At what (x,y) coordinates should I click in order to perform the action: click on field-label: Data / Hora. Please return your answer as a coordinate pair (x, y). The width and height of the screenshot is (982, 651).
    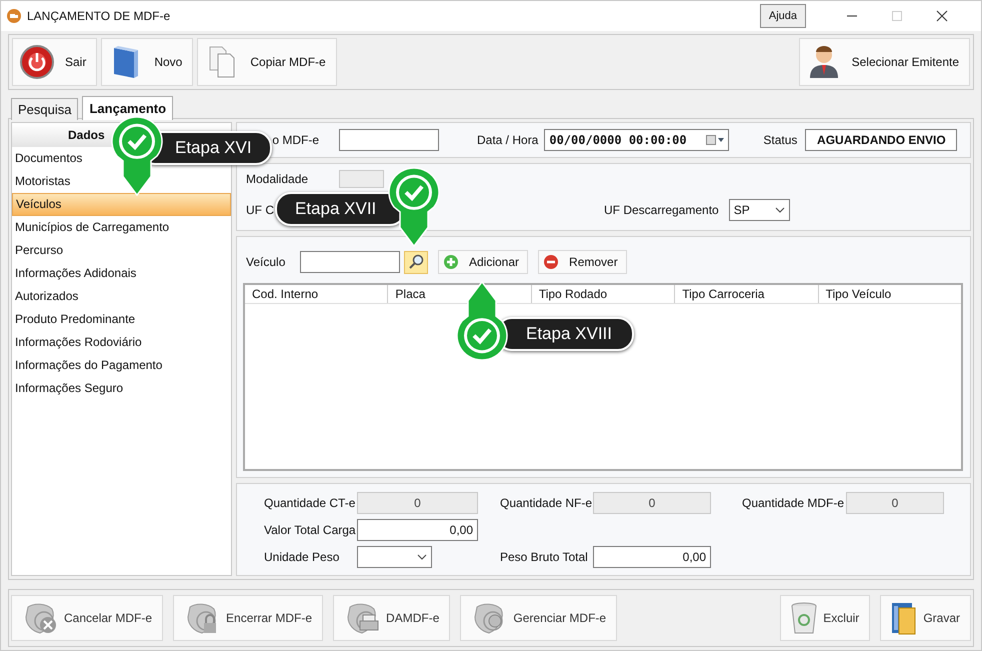
    Looking at the image, I should click on (507, 140).